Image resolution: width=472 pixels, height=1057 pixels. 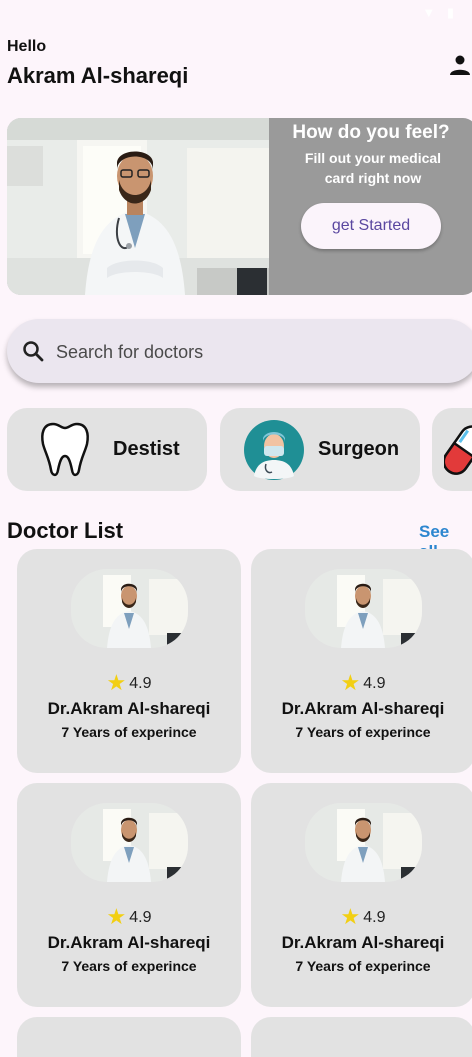 What do you see at coordinates (107, 449) in the screenshot?
I see `category-dentist: Destist` at bounding box center [107, 449].